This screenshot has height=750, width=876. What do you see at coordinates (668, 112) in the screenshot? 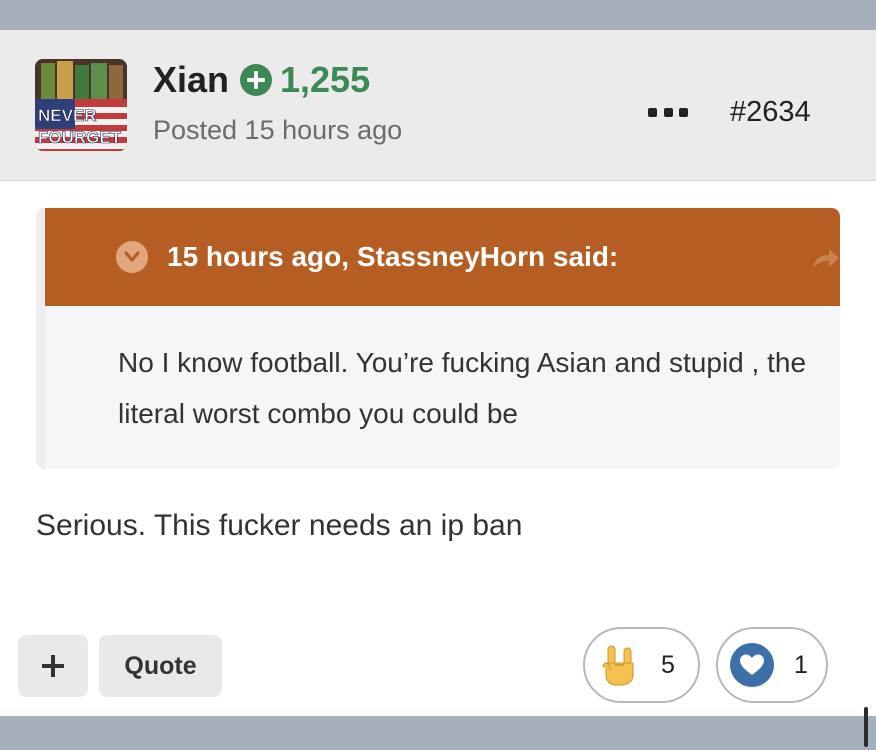
I see `more-options-icon` at bounding box center [668, 112].